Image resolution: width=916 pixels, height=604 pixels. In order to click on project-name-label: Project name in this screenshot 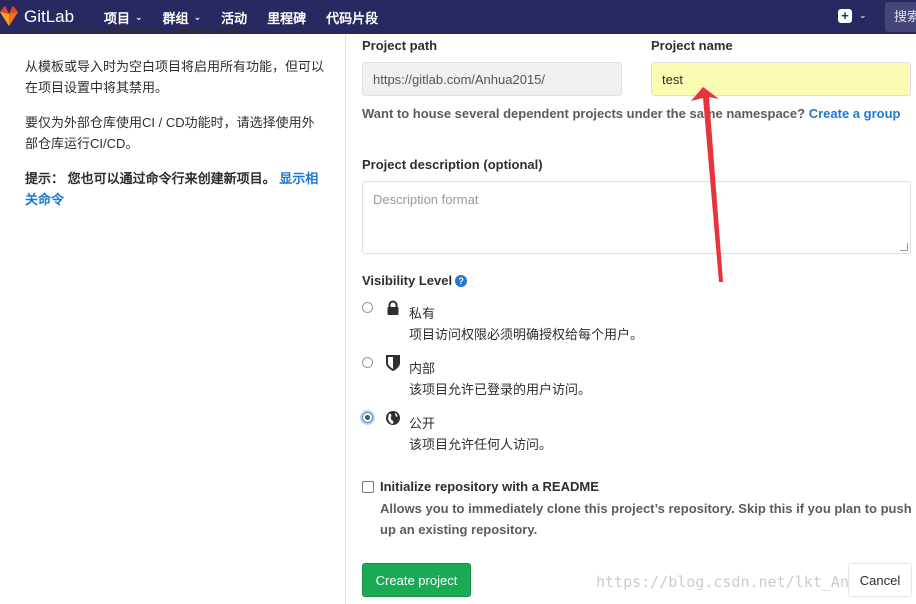, I will do `click(692, 45)`.